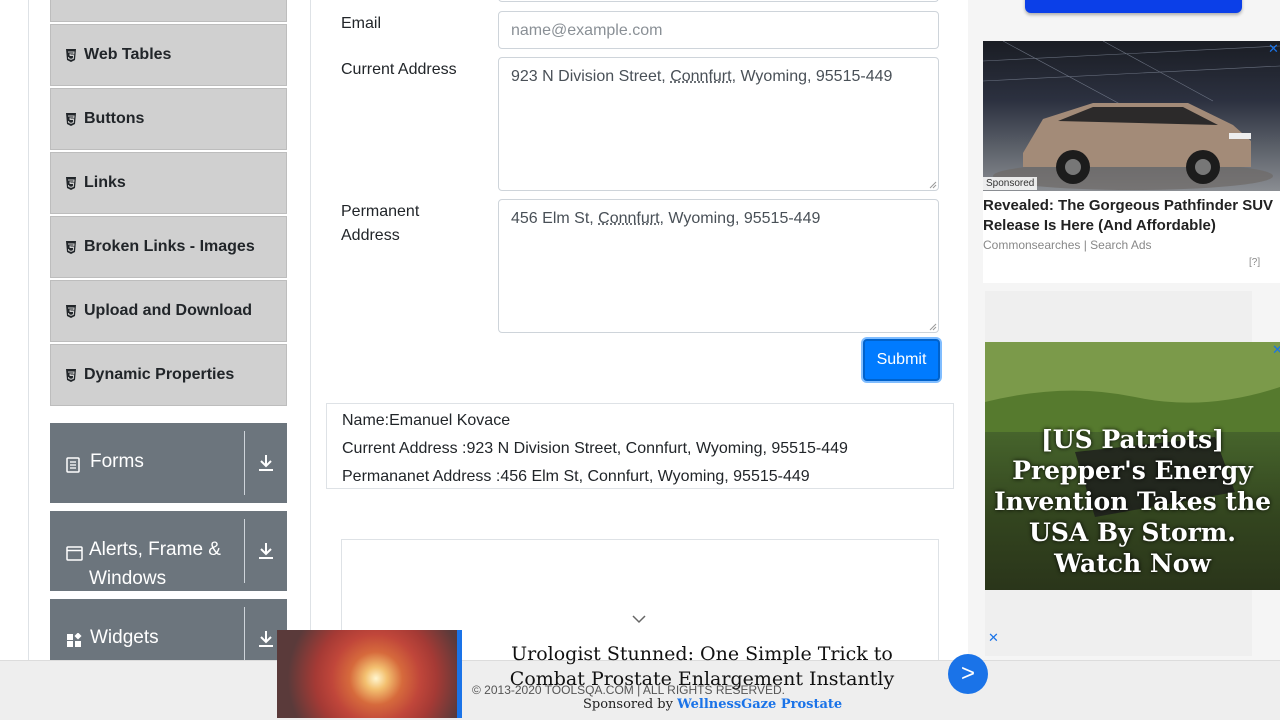 The width and height of the screenshot is (1280, 720). Describe the element at coordinates (74, 555) in the screenshot. I see `window-icon` at that location.